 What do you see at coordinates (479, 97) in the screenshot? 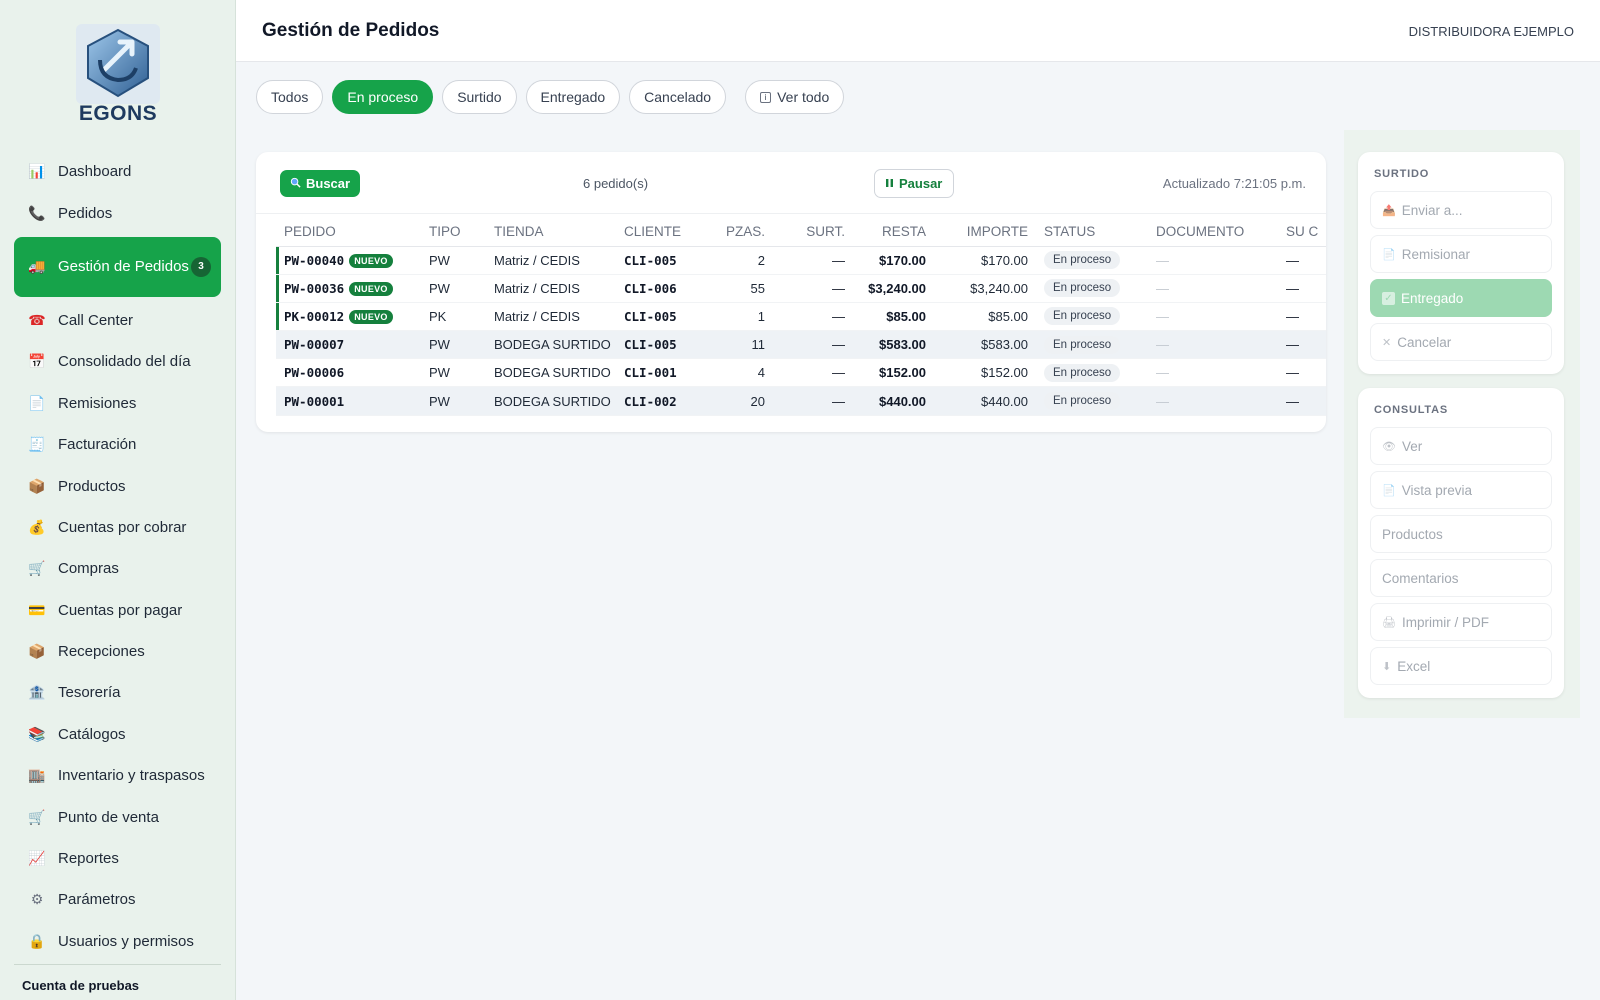
I see `filter-surtido: Surtido` at bounding box center [479, 97].